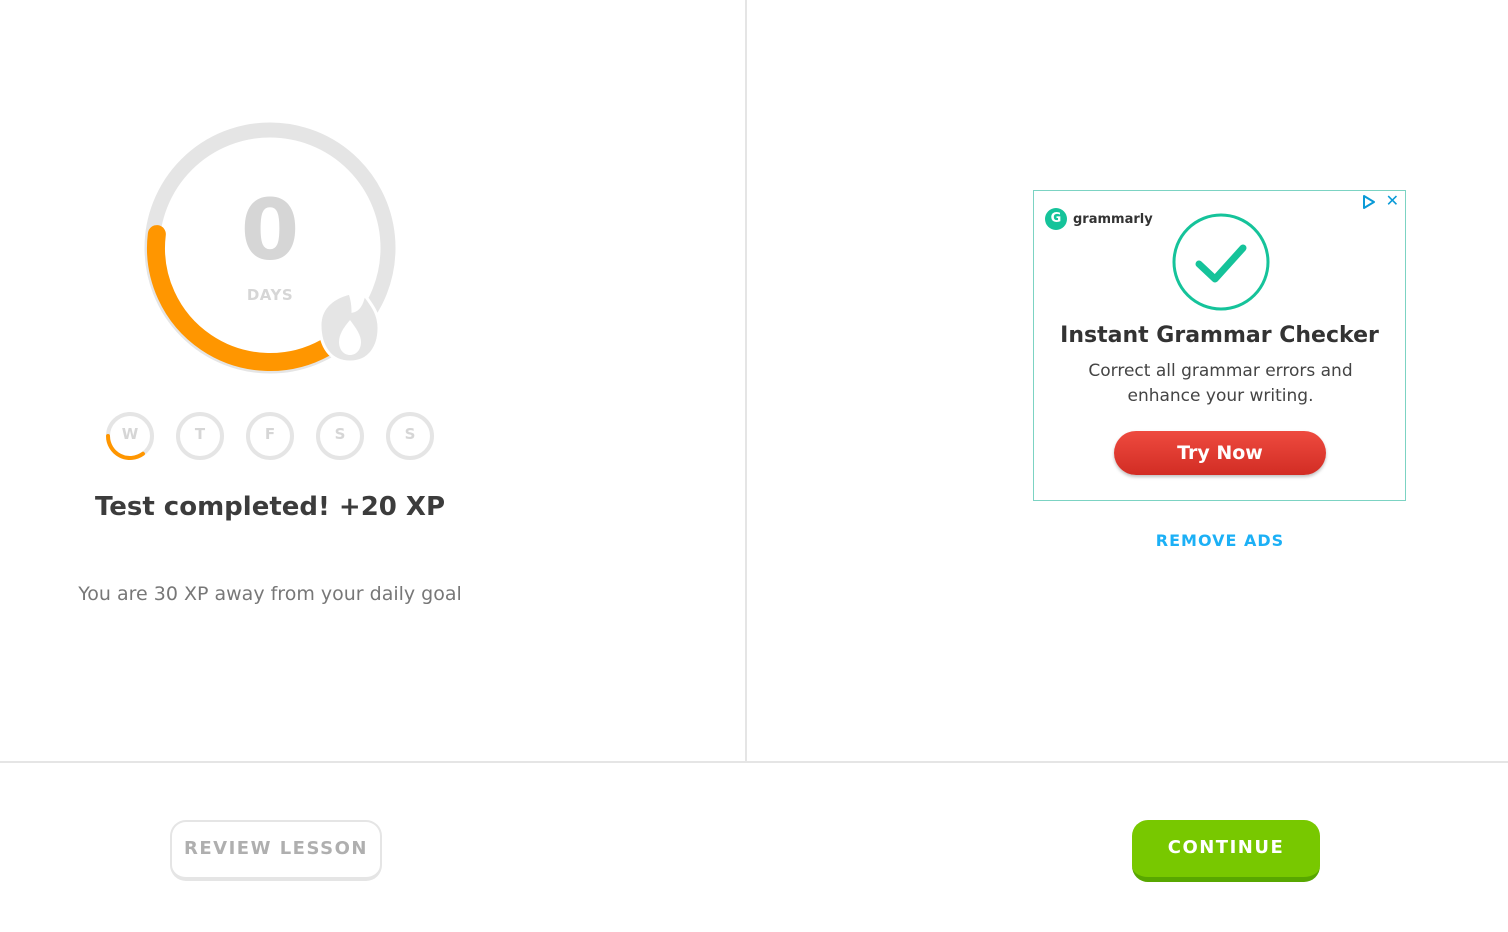 The image size is (1508, 932). I want to click on day-circle-5: S, so click(410, 436).